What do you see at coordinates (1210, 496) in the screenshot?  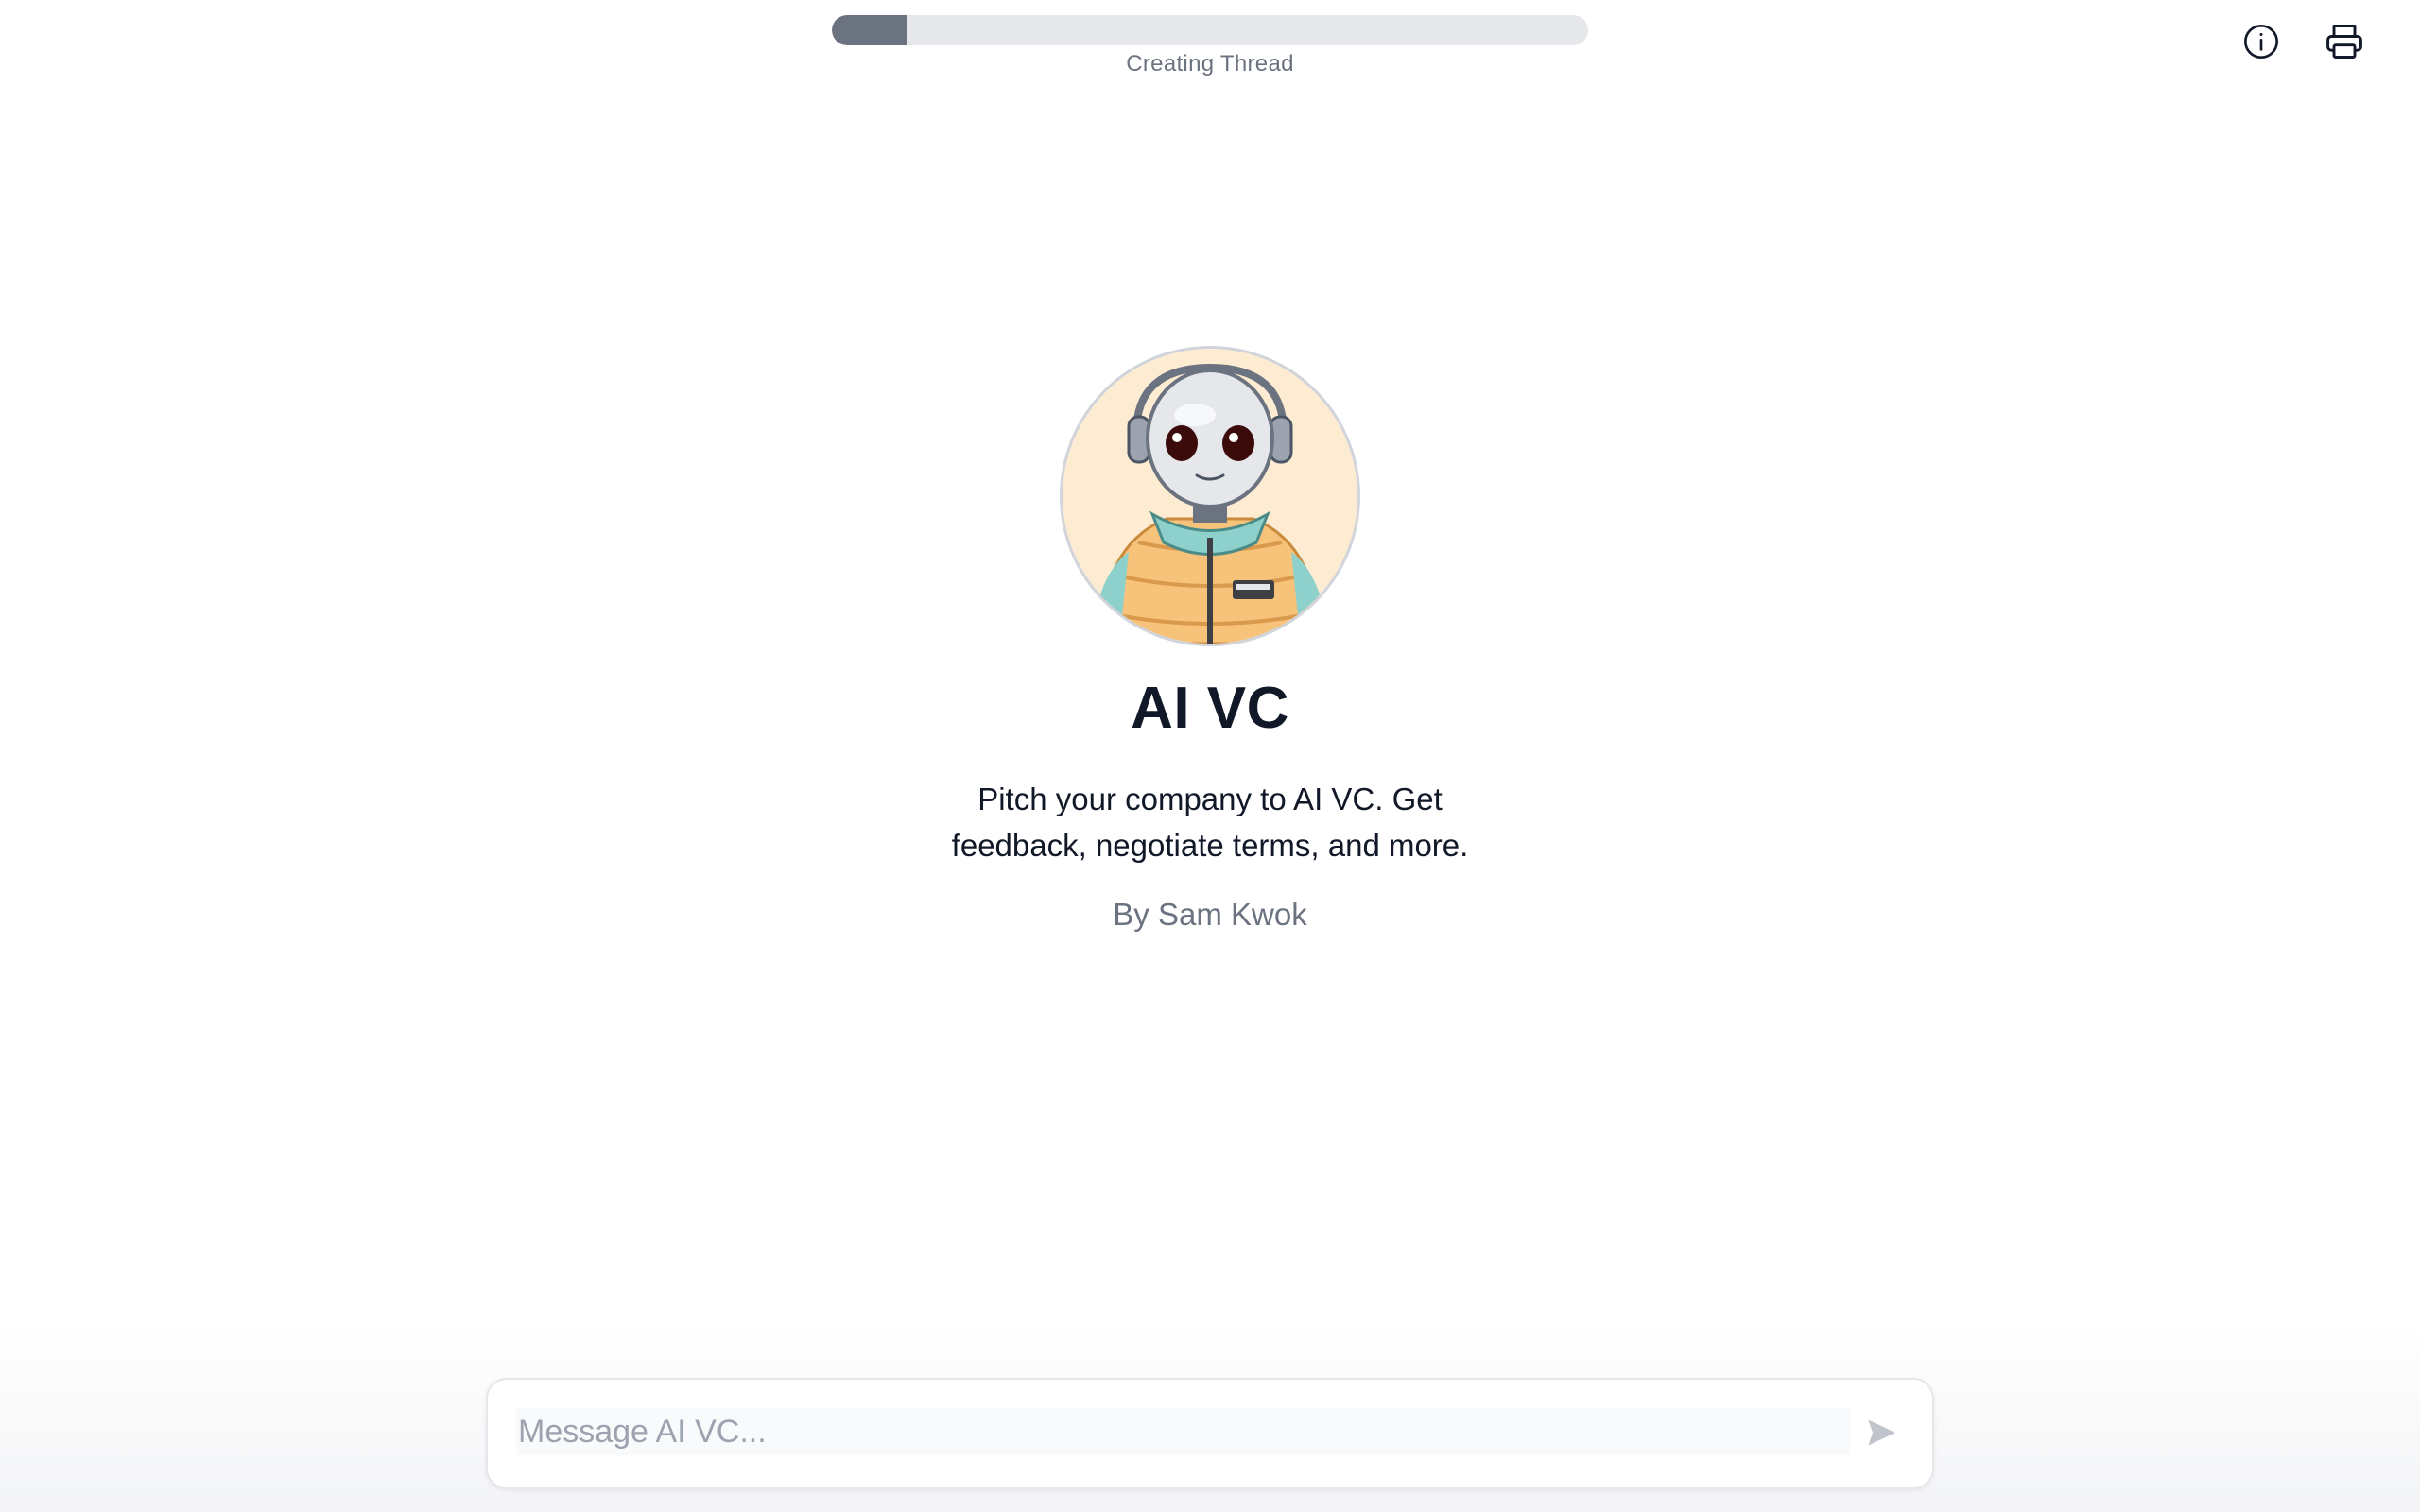 I see `agent-avatar` at bounding box center [1210, 496].